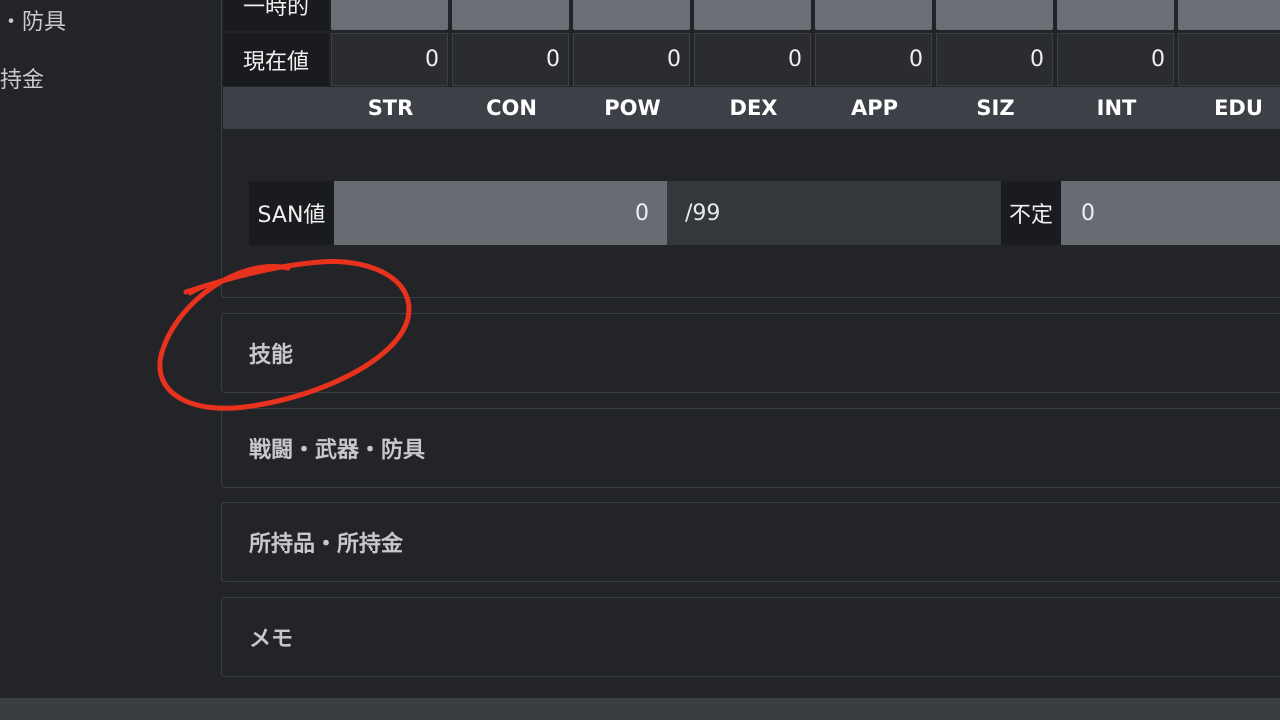 This screenshot has height=720, width=1280. What do you see at coordinates (1115, 15) in the screenshot?
I see `temp-input-int` at bounding box center [1115, 15].